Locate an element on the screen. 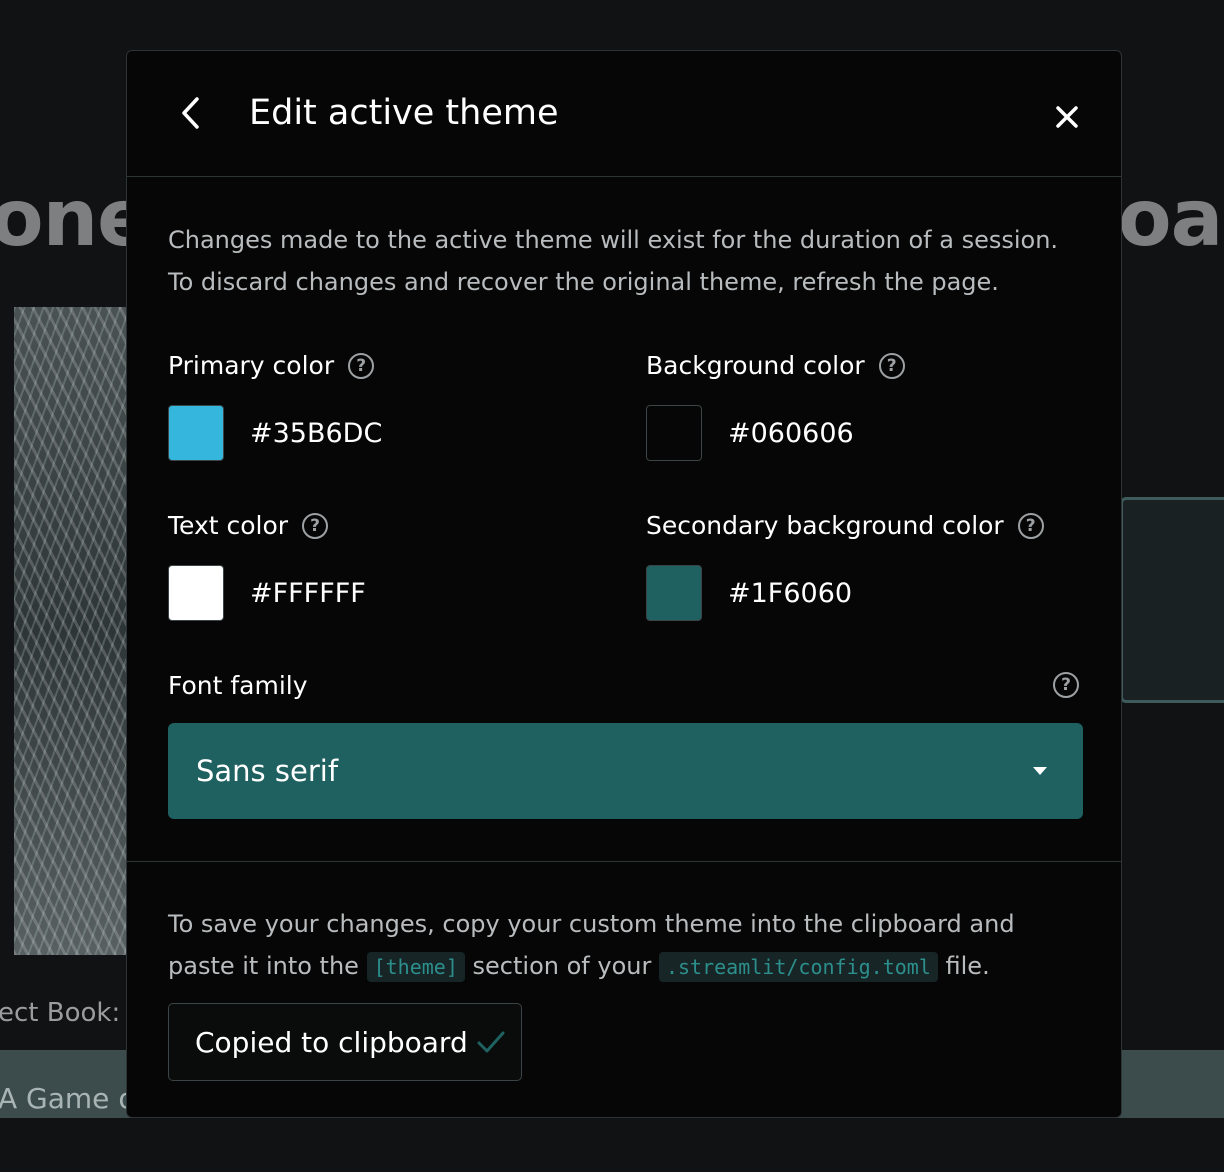  font-family-label: Font family is located at coordinates (238, 685).